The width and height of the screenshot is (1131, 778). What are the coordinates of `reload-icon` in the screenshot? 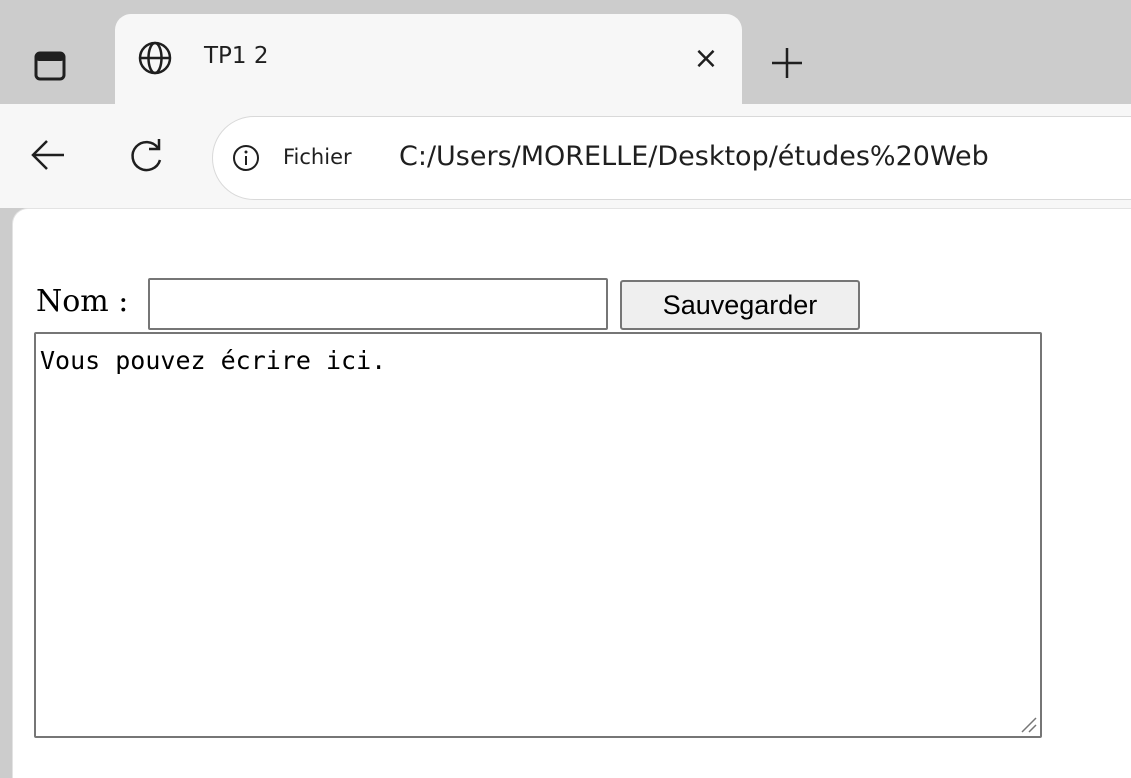 It's located at (147, 156).